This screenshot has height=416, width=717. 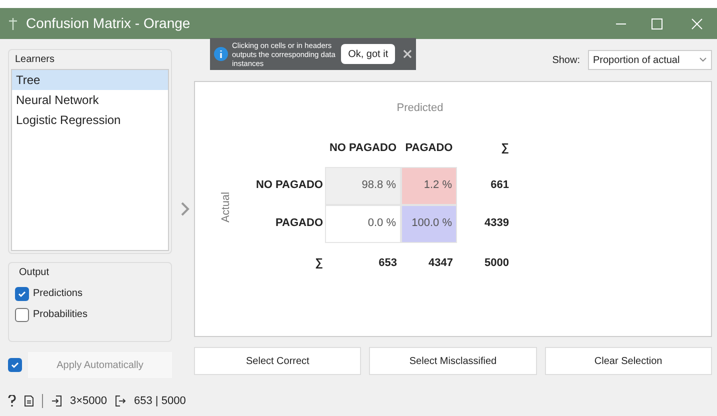 I want to click on action-button: Select Correct, so click(x=278, y=361).